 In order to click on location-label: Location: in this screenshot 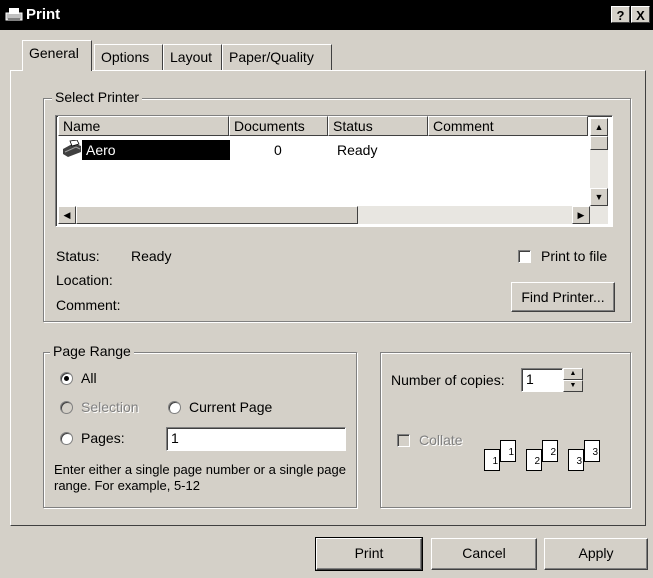, I will do `click(84, 280)`.